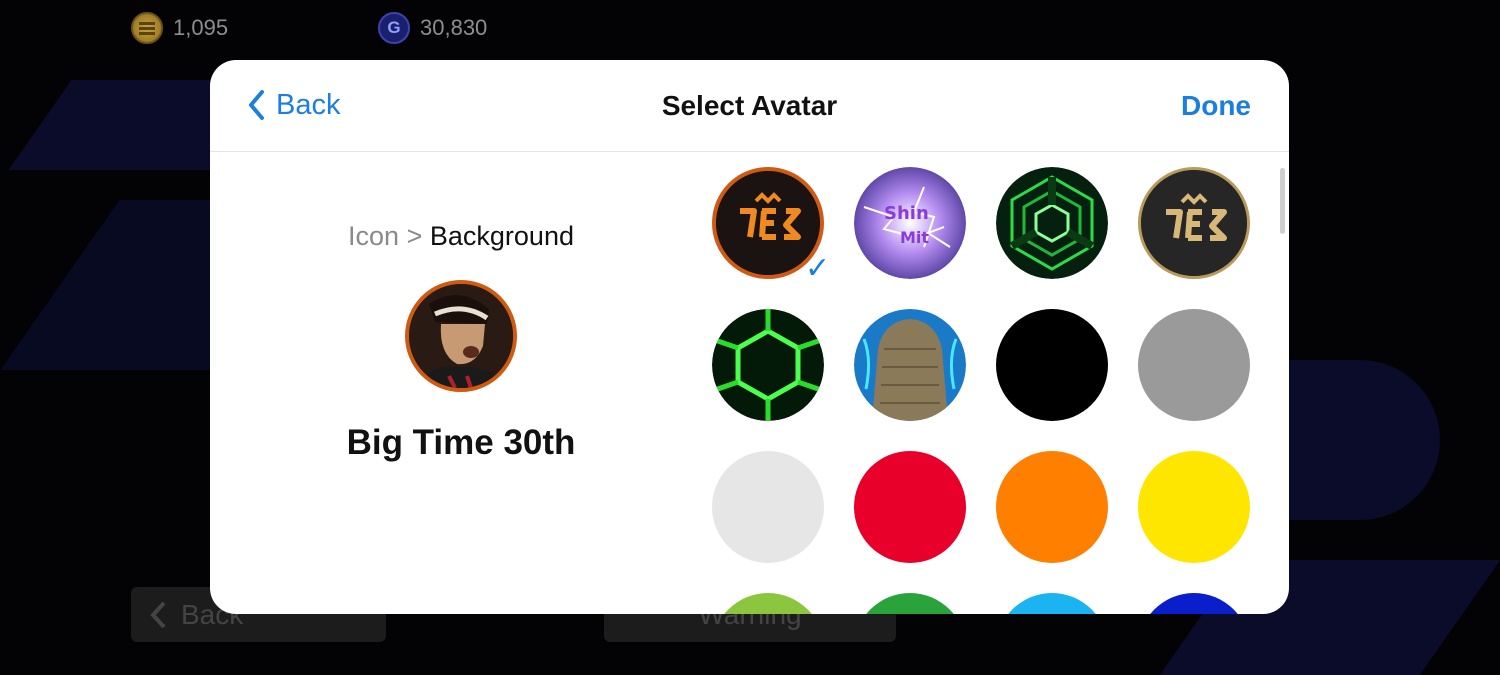  I want to click on svg-text: Shin, so click(906, 213).